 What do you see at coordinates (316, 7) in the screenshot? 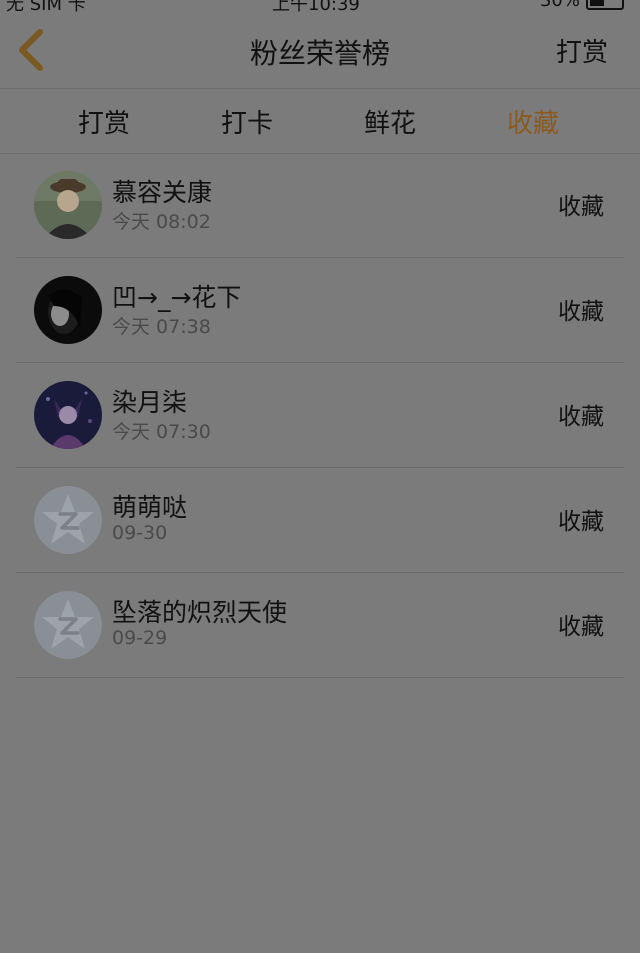
I see `clock-text: 上午10:39` at bounding box center [316, 7].